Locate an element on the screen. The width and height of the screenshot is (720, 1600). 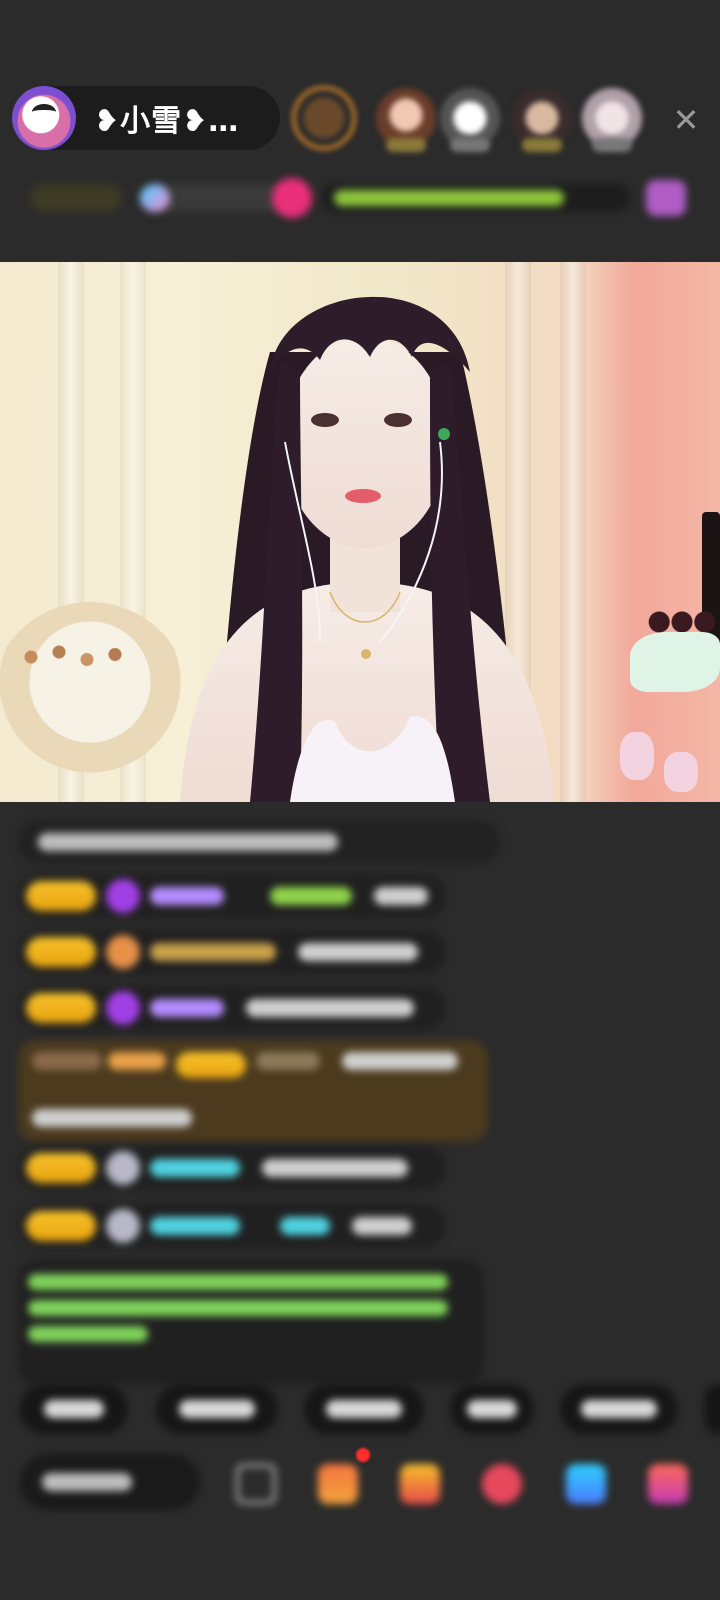
decor-ribbon is located at coordinates (675, 662).